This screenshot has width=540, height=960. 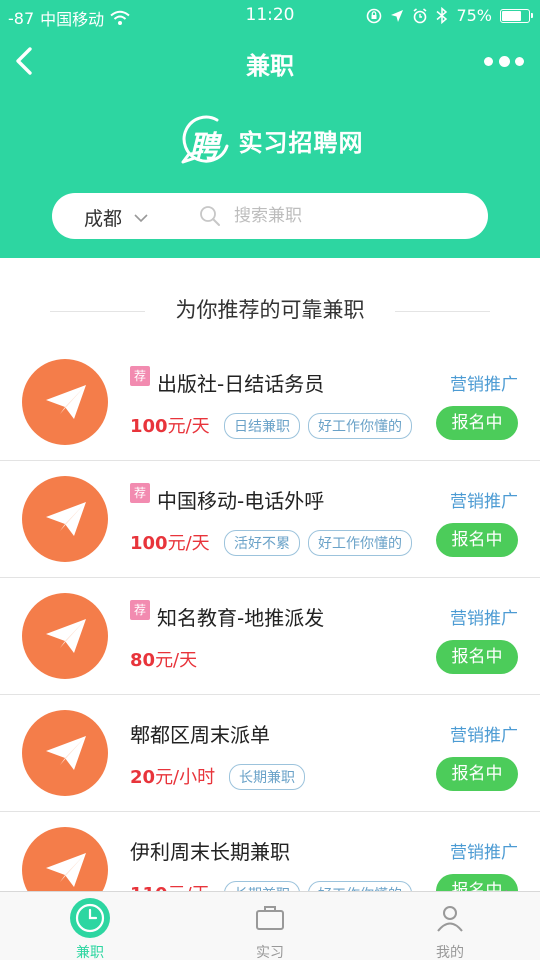 What do you see at coordinates (241, 618) in the screenshot?
I see `job-title: 知名教育-地推派发` at bounding box center [241, 618].